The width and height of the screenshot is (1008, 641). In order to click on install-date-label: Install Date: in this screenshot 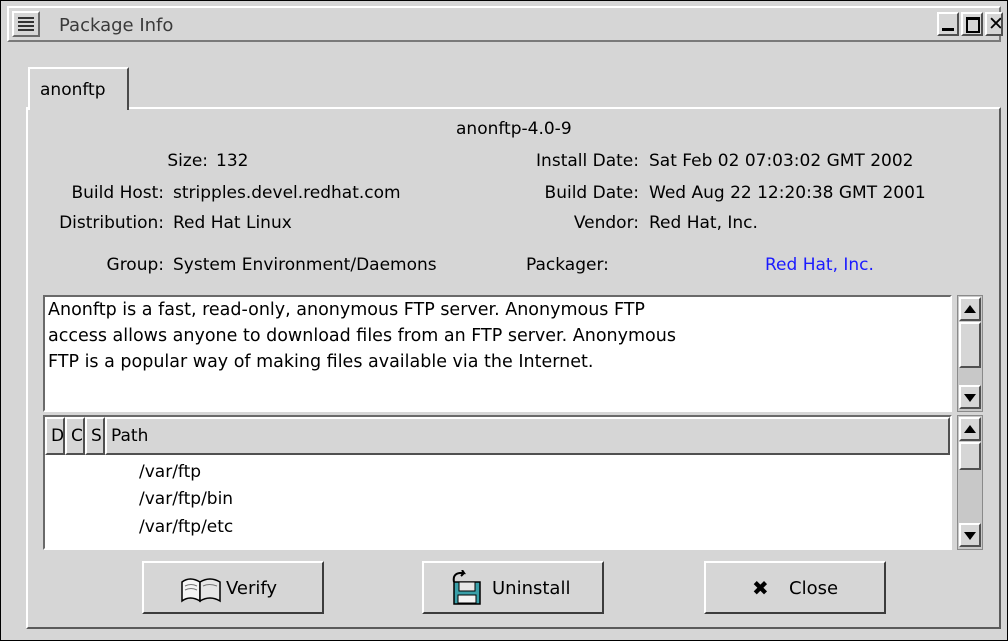, I will do `click(587, 161)`.